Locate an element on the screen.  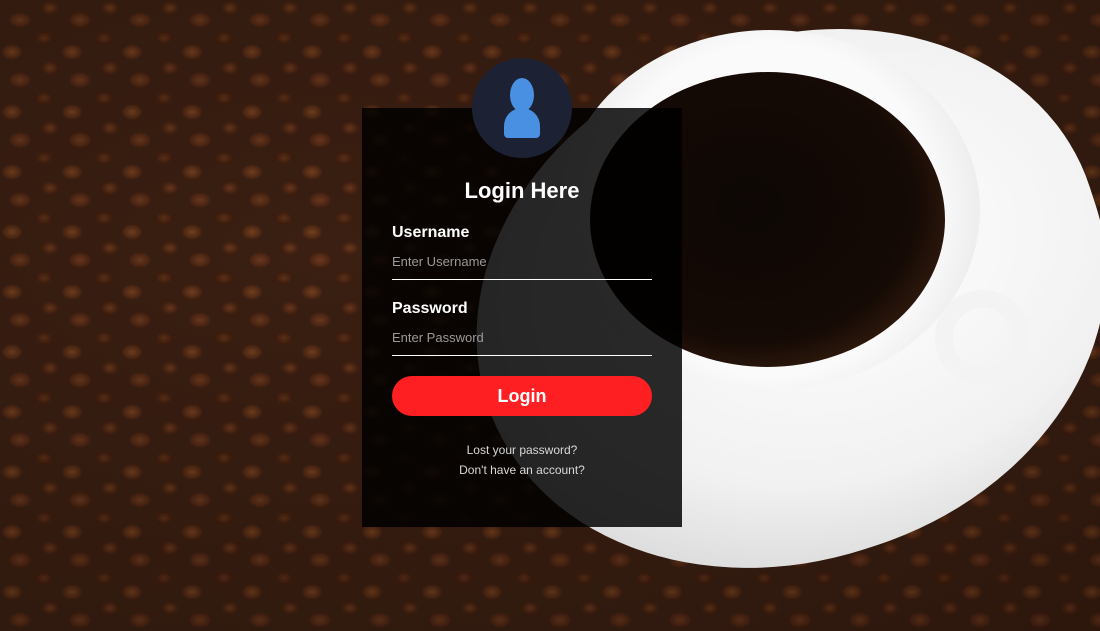
username-input is located at coordinates (522, 265).